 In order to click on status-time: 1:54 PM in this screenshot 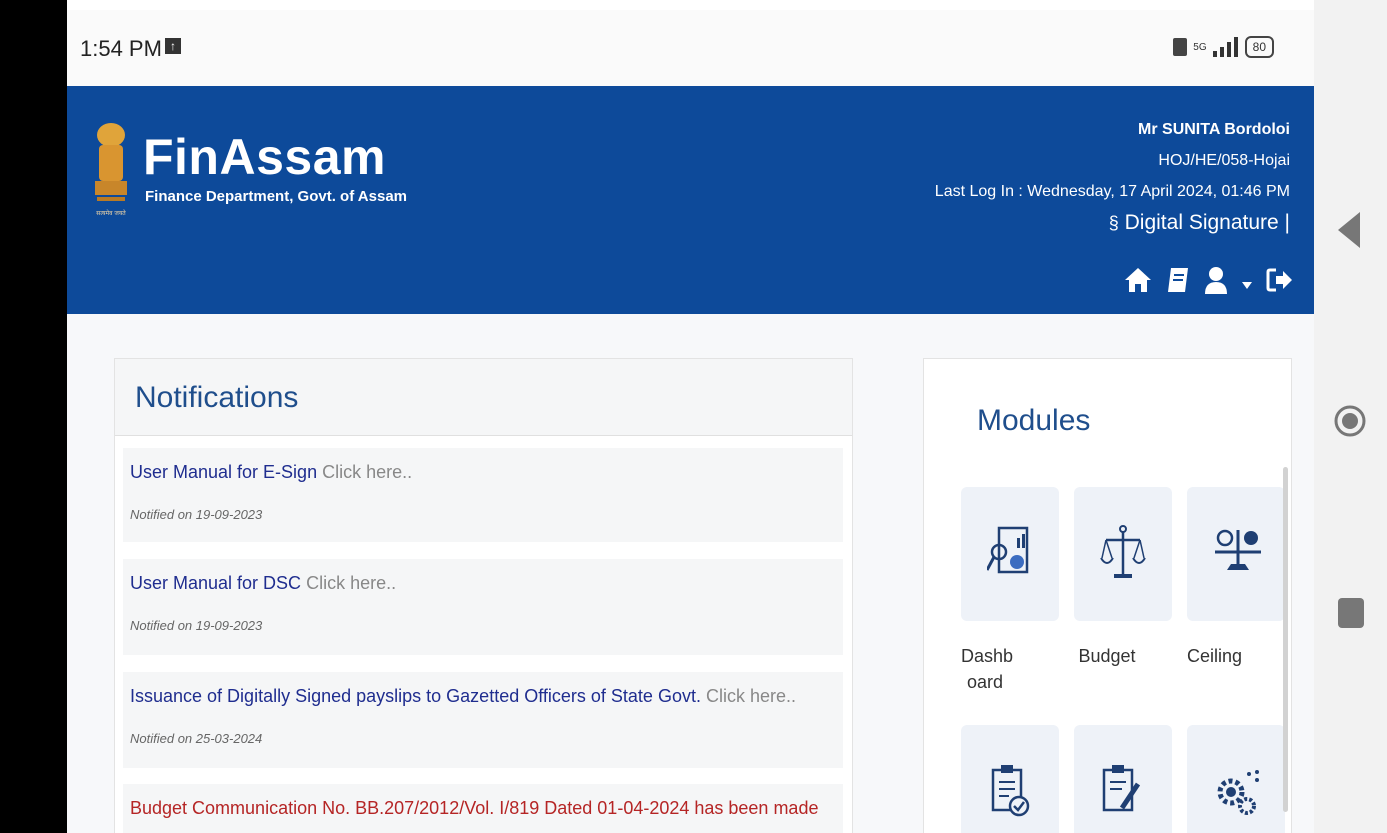, I will do `click(121, 48)`.